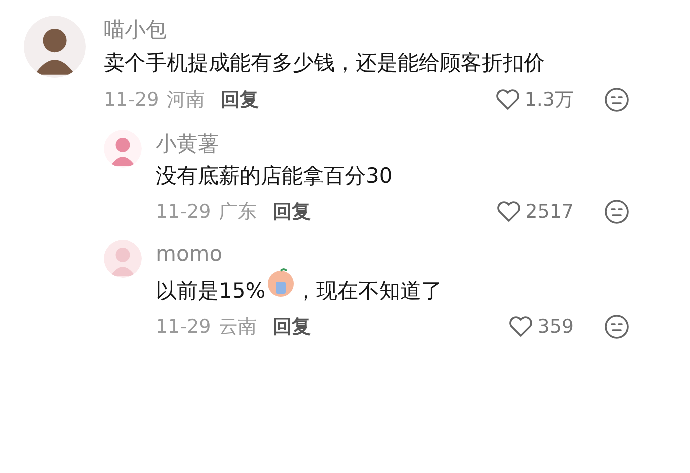  Describe the element at coordinates (556, 327) in the screenshot. I see `like-count: 359` at that location.